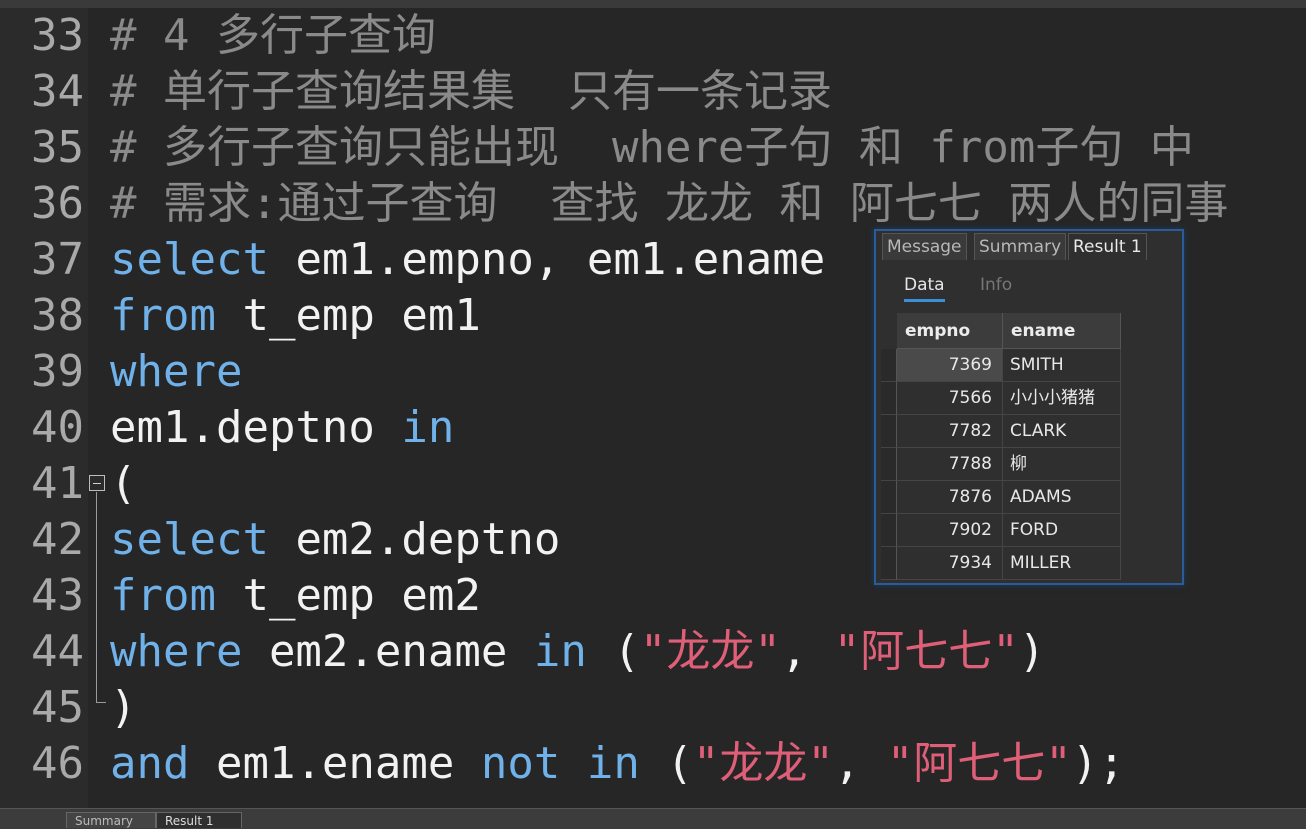  I want to click on bottom-tab-summary: Summary, so click(111, 820).